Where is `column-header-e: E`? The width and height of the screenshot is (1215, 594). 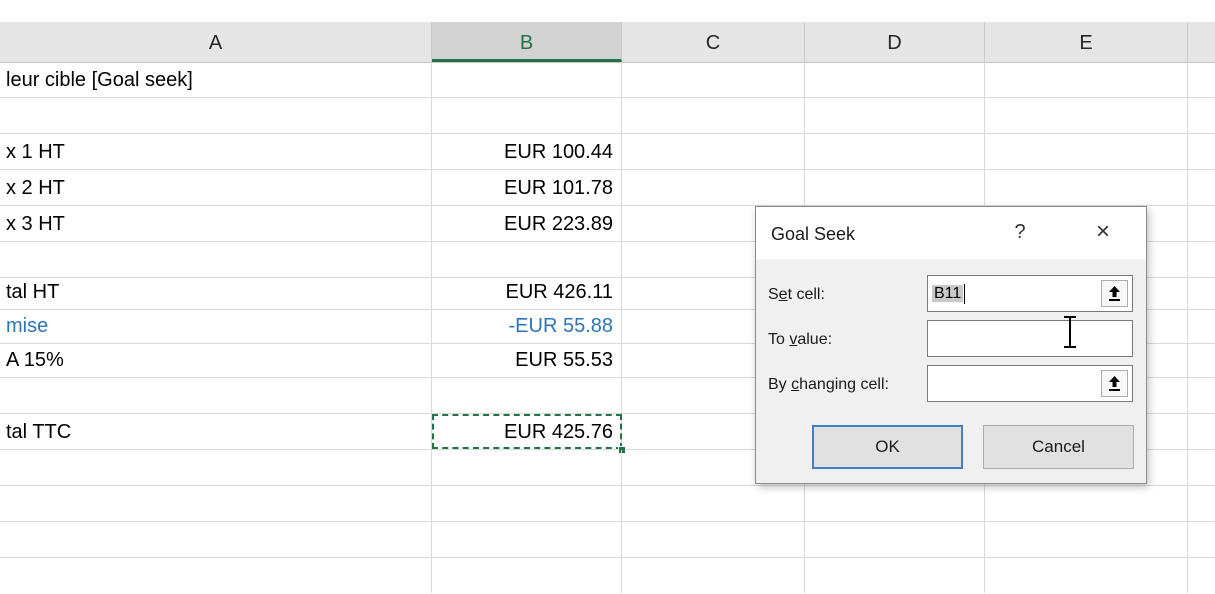 column-header-e: E is located at coordinates (1086, 42).